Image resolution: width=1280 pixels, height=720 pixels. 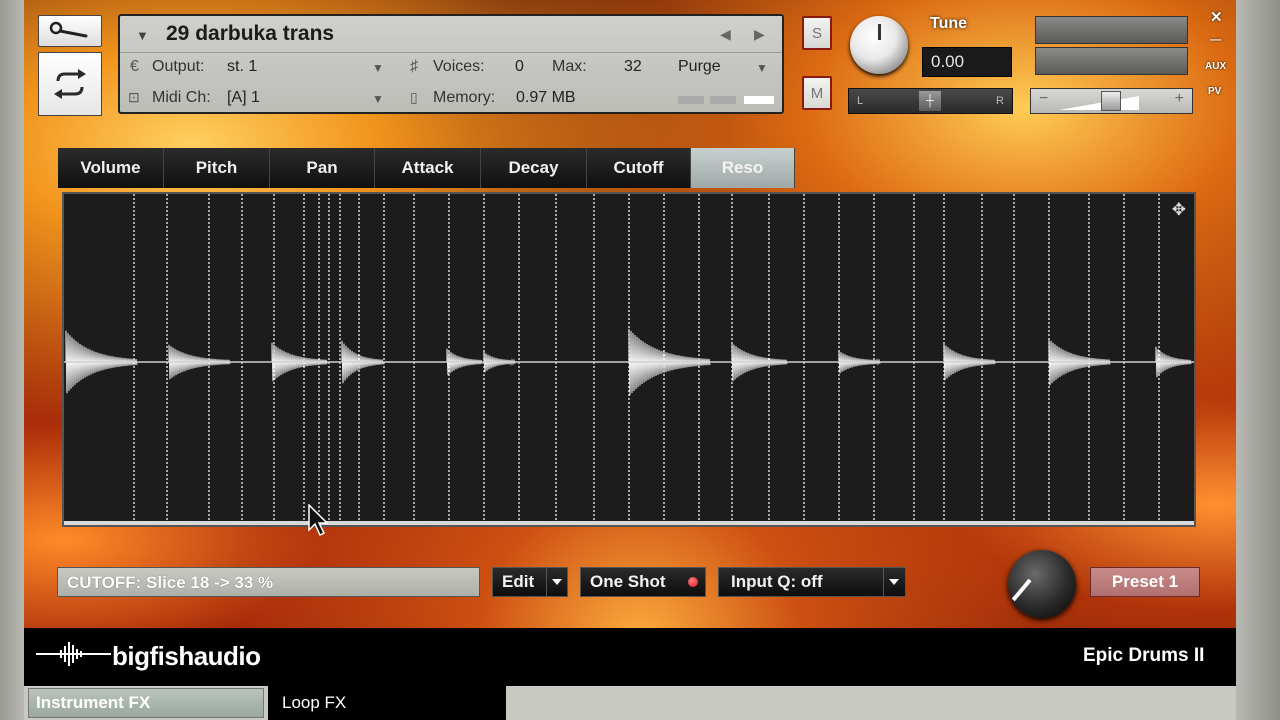 I want to click on pan-slider: L ┼ R, so click(x=930, y=101).